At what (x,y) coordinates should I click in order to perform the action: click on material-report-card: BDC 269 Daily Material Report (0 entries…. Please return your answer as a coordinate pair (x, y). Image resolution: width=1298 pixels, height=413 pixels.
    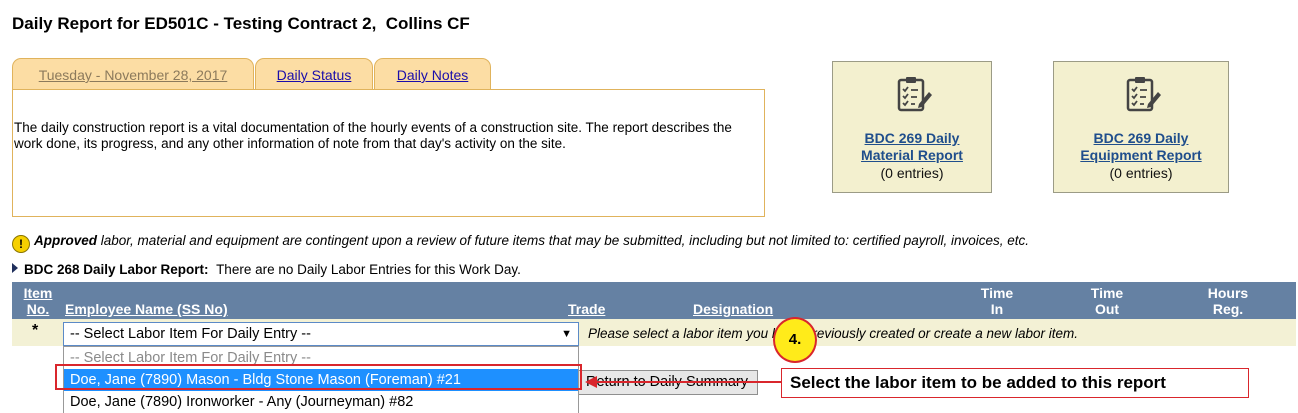
    Looking at the image, I should click on (912, 127).